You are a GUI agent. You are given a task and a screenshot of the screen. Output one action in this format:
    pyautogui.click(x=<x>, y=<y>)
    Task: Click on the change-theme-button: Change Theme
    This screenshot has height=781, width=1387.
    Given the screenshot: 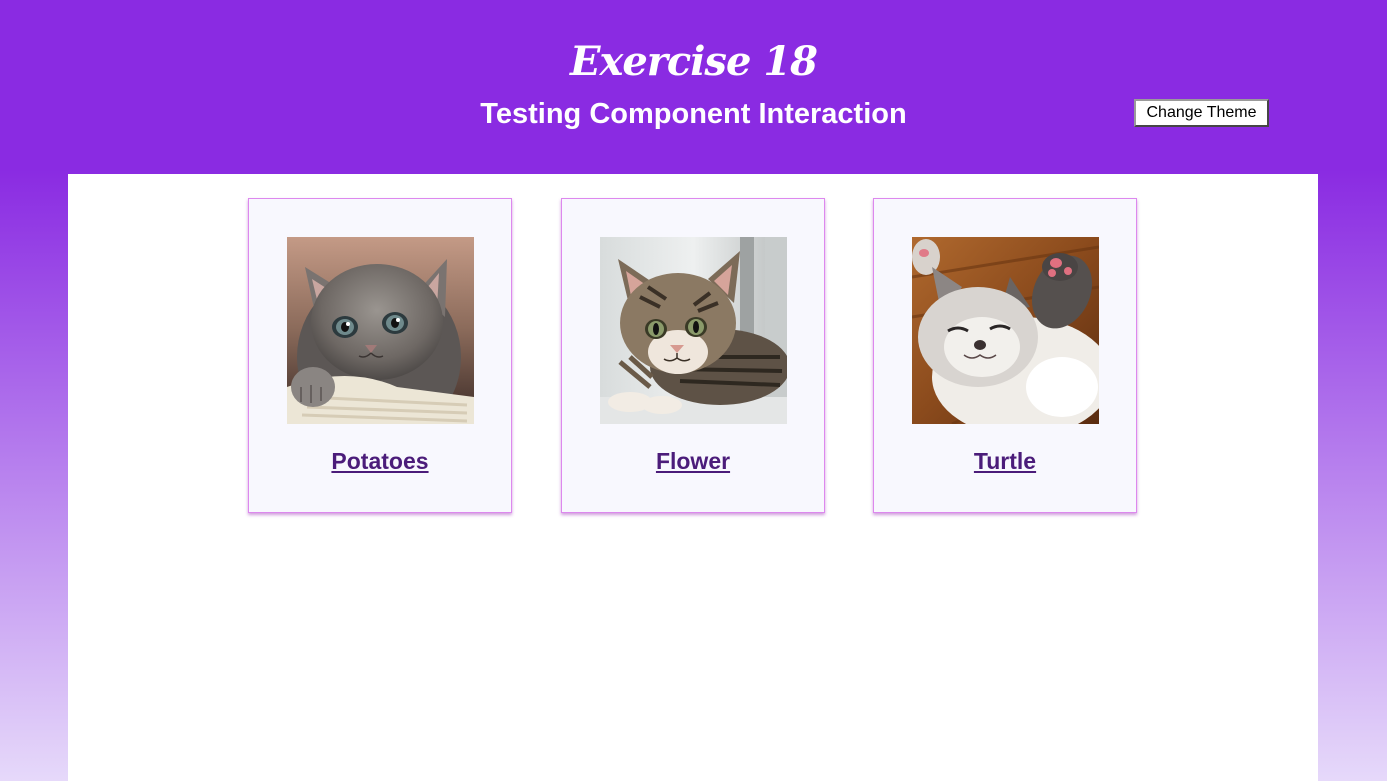 What is the action you would take?
    pyautogui.click(x=1201, y=113)
    